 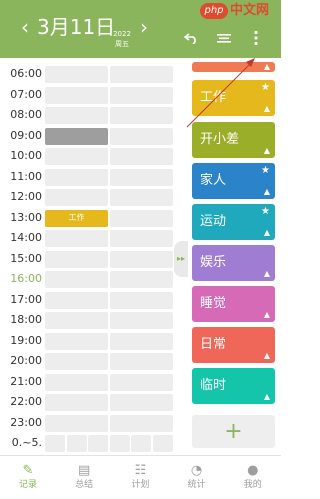 I want to click on bottom-nav: ✎ 记录 ▤ 总结 ☷ 计划 ◔ 统计 ● 我的, so click(x=140, y=477).